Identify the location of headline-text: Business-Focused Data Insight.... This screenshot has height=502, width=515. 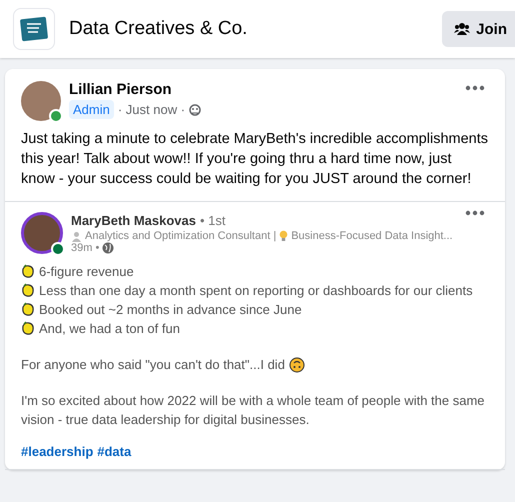
(372, 236).